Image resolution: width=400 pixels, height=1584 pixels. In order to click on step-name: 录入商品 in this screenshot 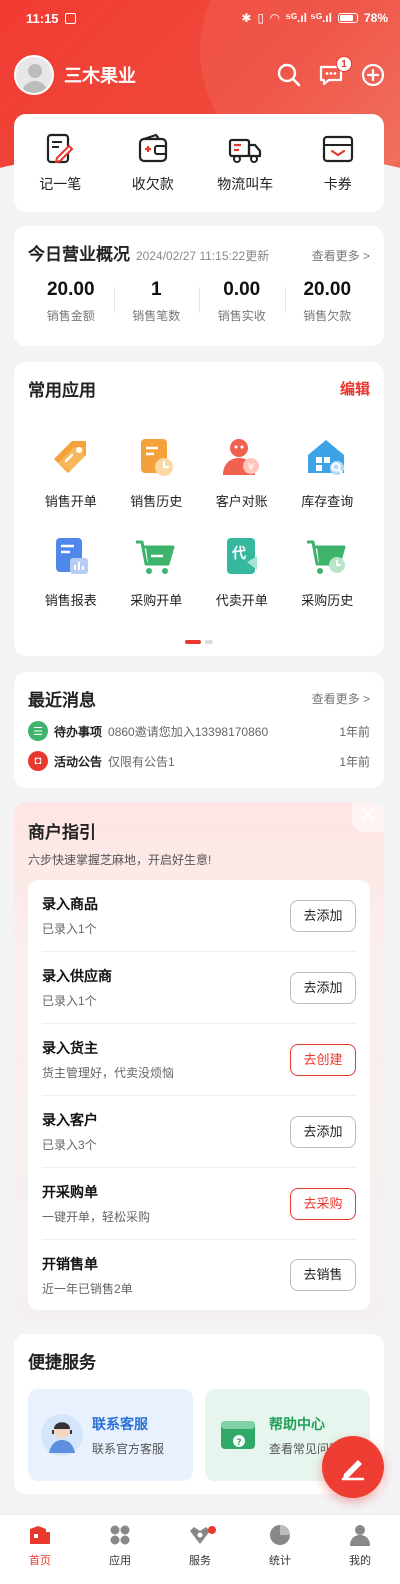, I will do `click(70, 904)`.